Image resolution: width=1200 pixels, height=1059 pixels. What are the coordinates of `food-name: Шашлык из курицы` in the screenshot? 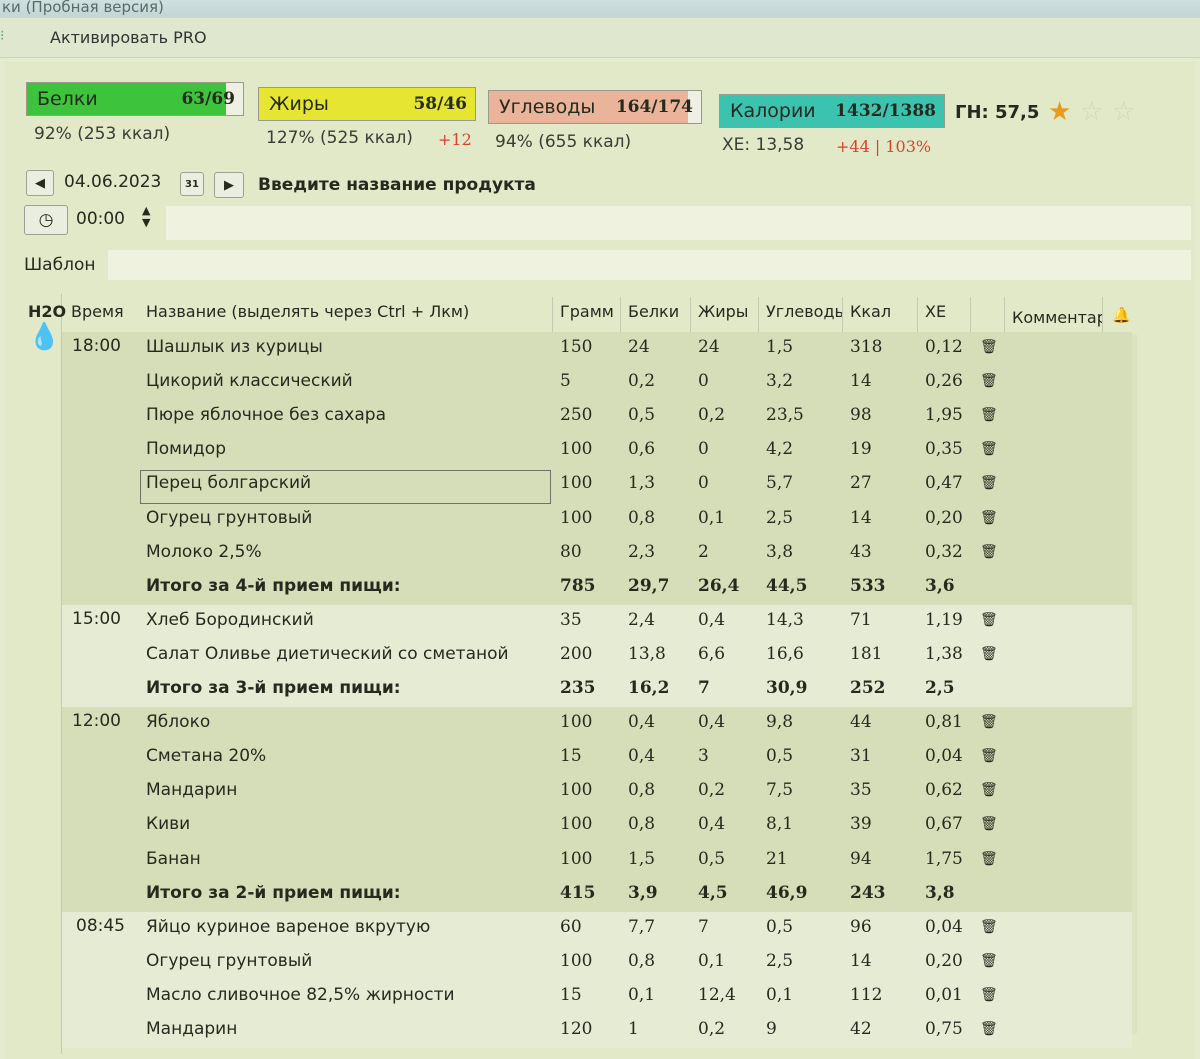 It's located at (234, 347).